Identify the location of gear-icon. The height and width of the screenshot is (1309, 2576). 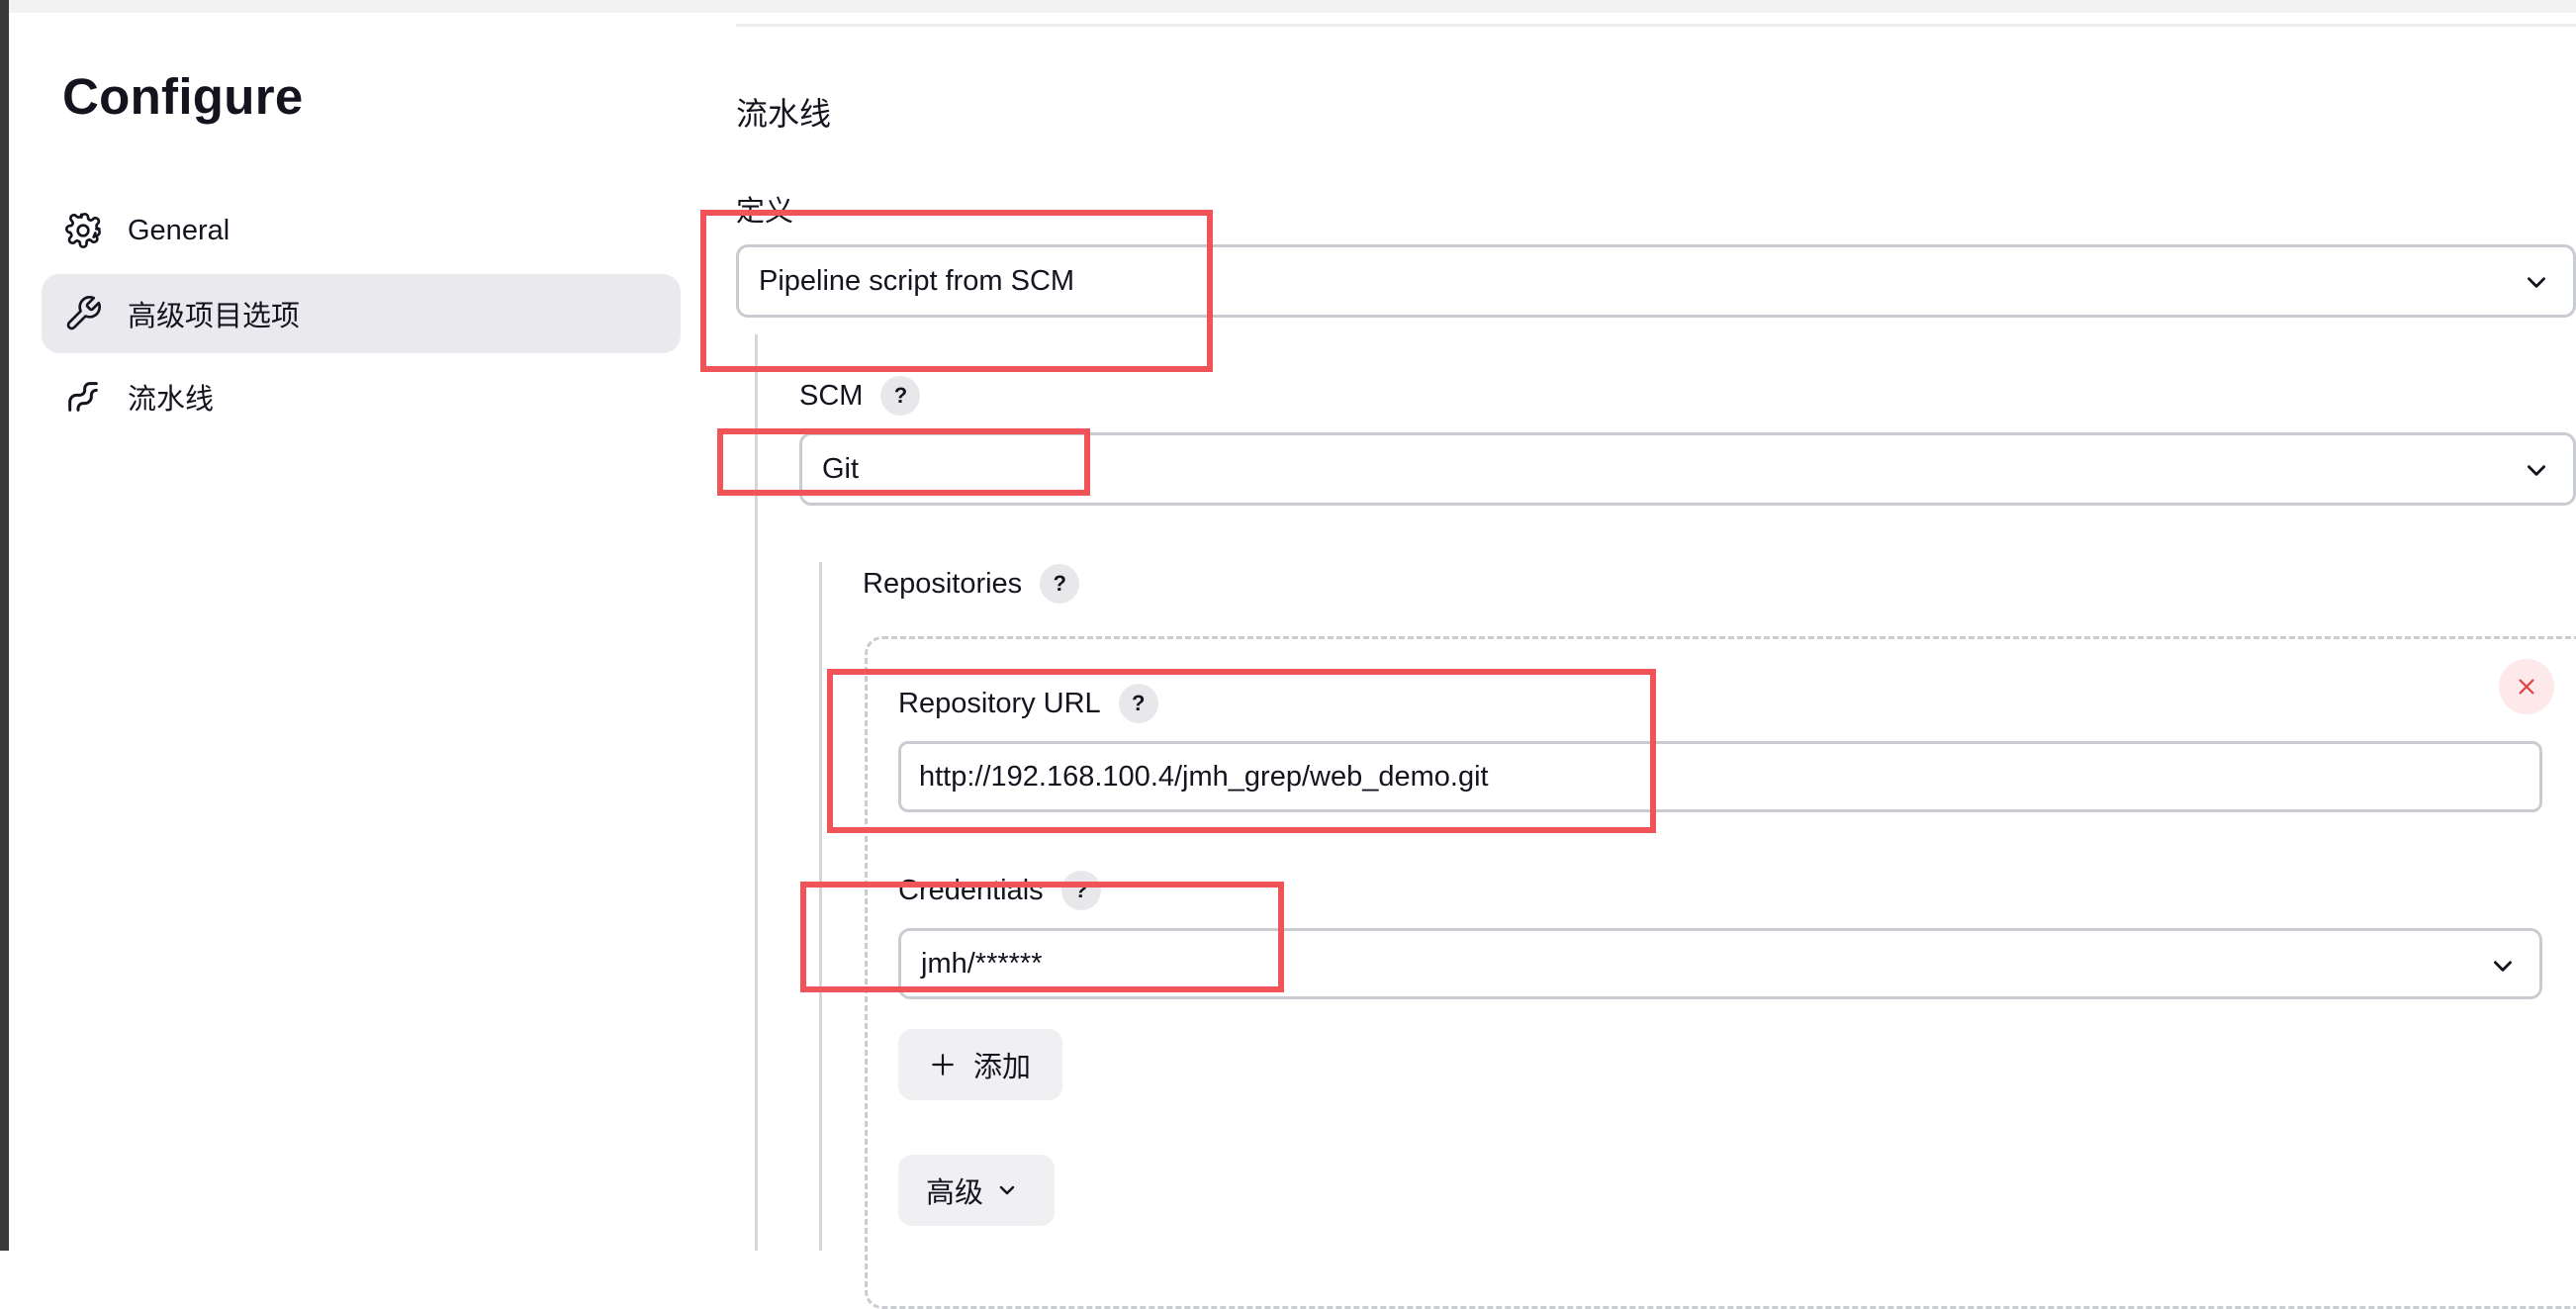
(83, 230).